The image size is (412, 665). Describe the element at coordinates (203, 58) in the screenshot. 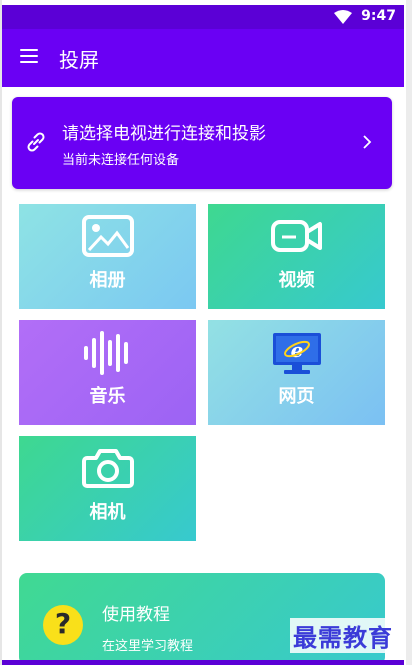

I see `app-bar: 投屏` at that location.